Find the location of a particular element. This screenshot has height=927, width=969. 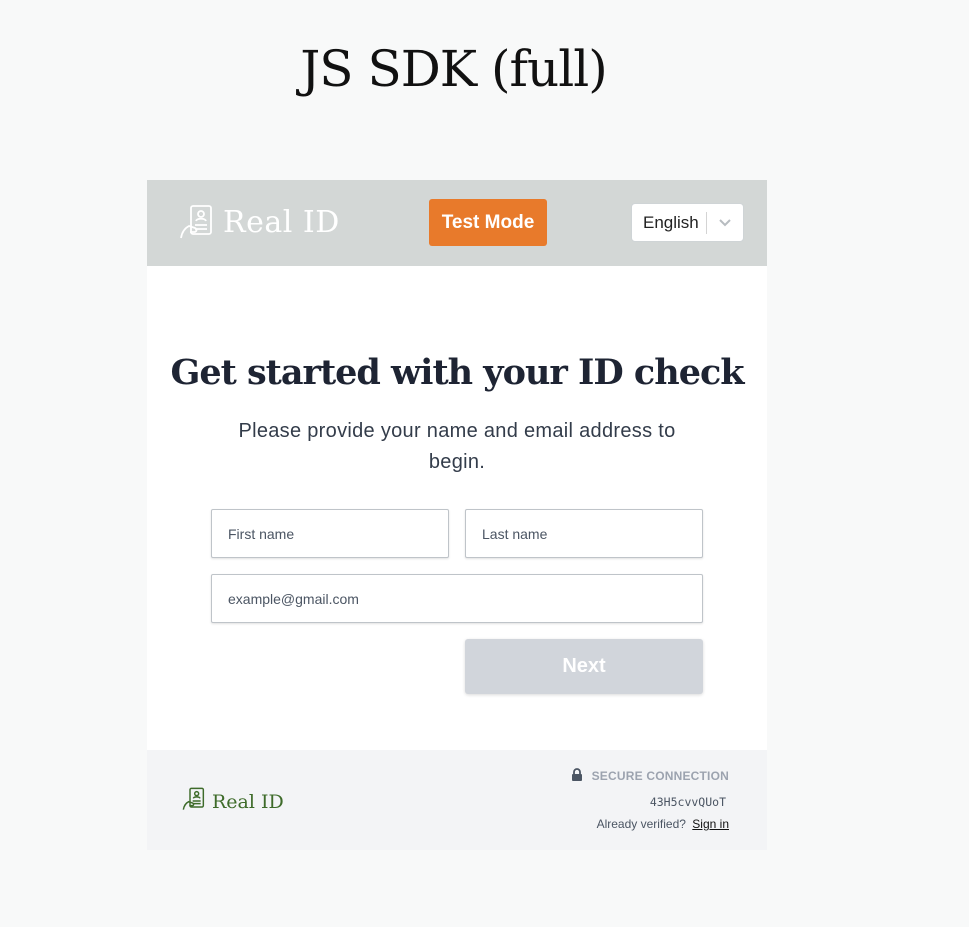

last-name-input is located at coordinates (592, 533).